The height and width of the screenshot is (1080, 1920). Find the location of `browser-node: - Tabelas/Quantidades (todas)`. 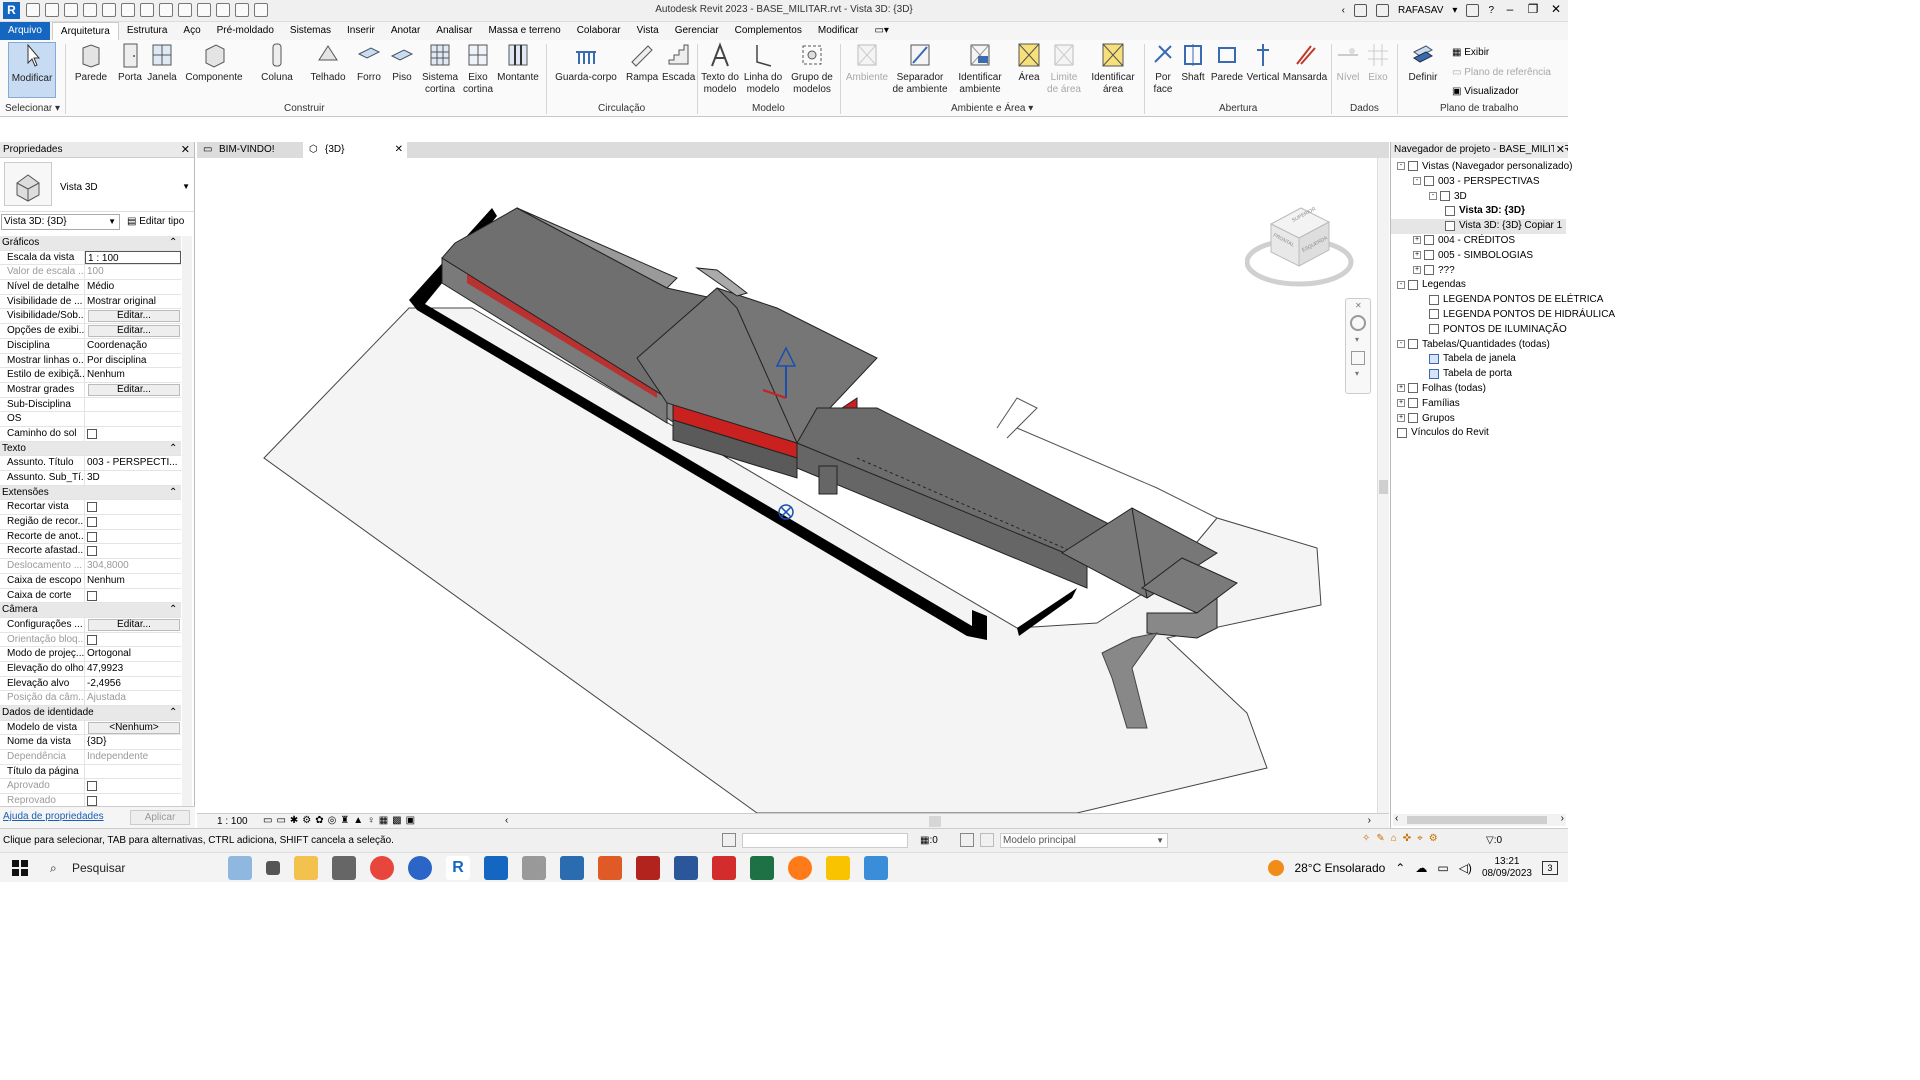

browser-node: - Tabelas/Quantidades (todas) is located at coordinates (1478, 345).